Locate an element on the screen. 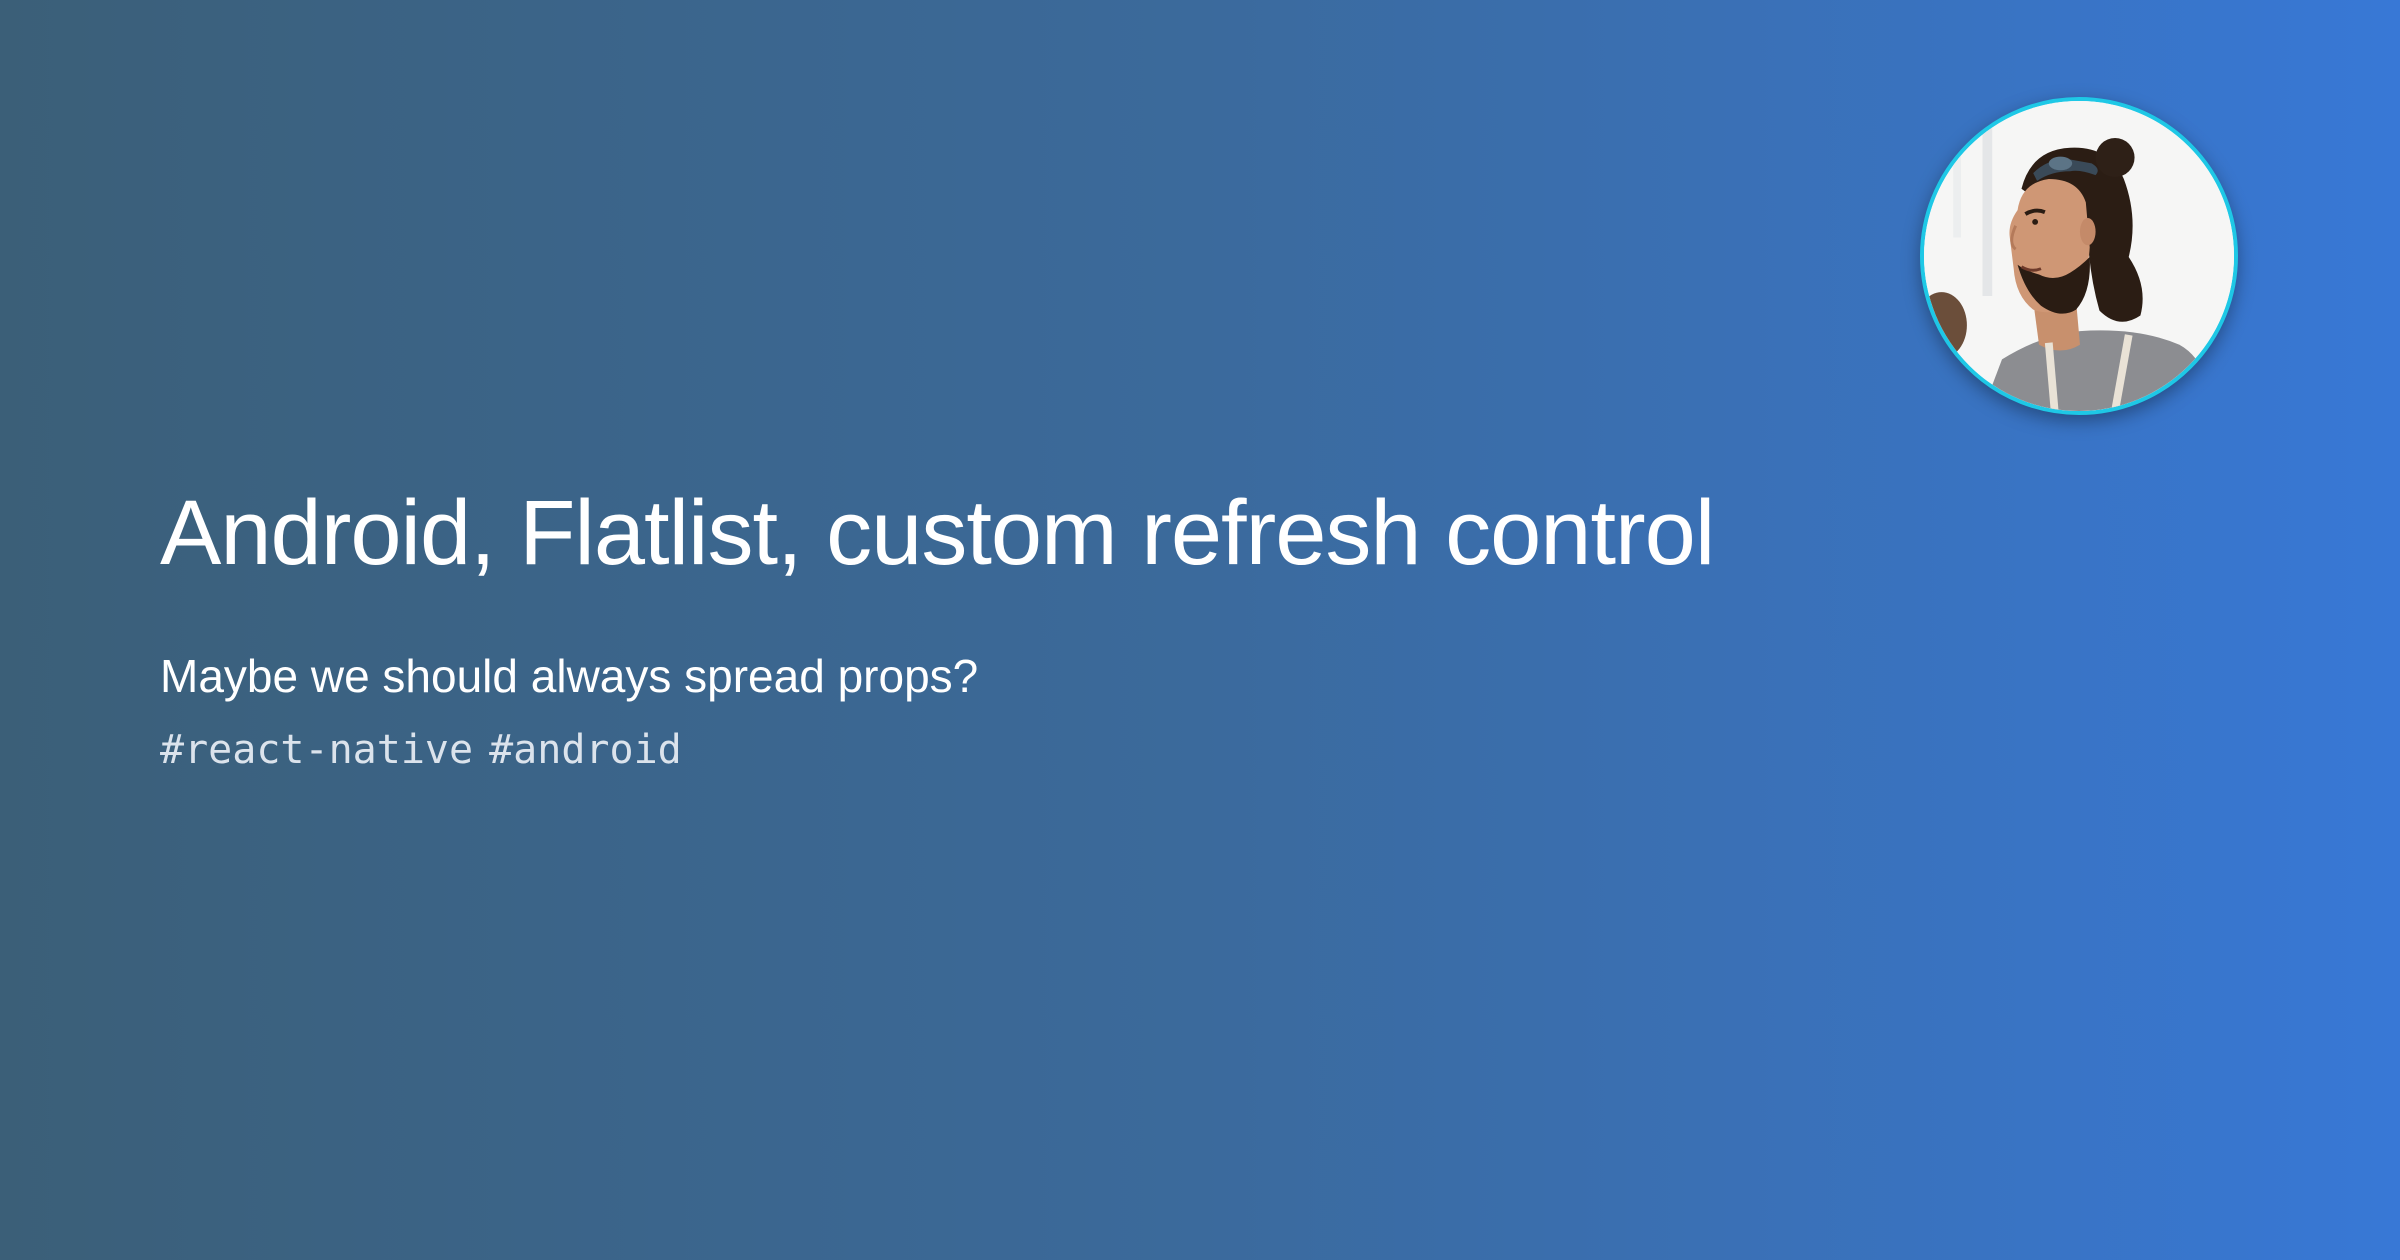 This screenshot has width=2400, height=1260. tag-react-native: #react-native is located at coordinates (317, 750).